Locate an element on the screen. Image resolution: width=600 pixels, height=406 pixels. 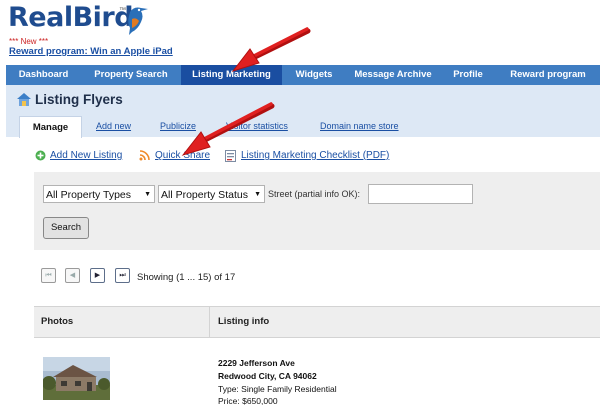
arrow-to-quick-share is located at coordinates (228, 129).